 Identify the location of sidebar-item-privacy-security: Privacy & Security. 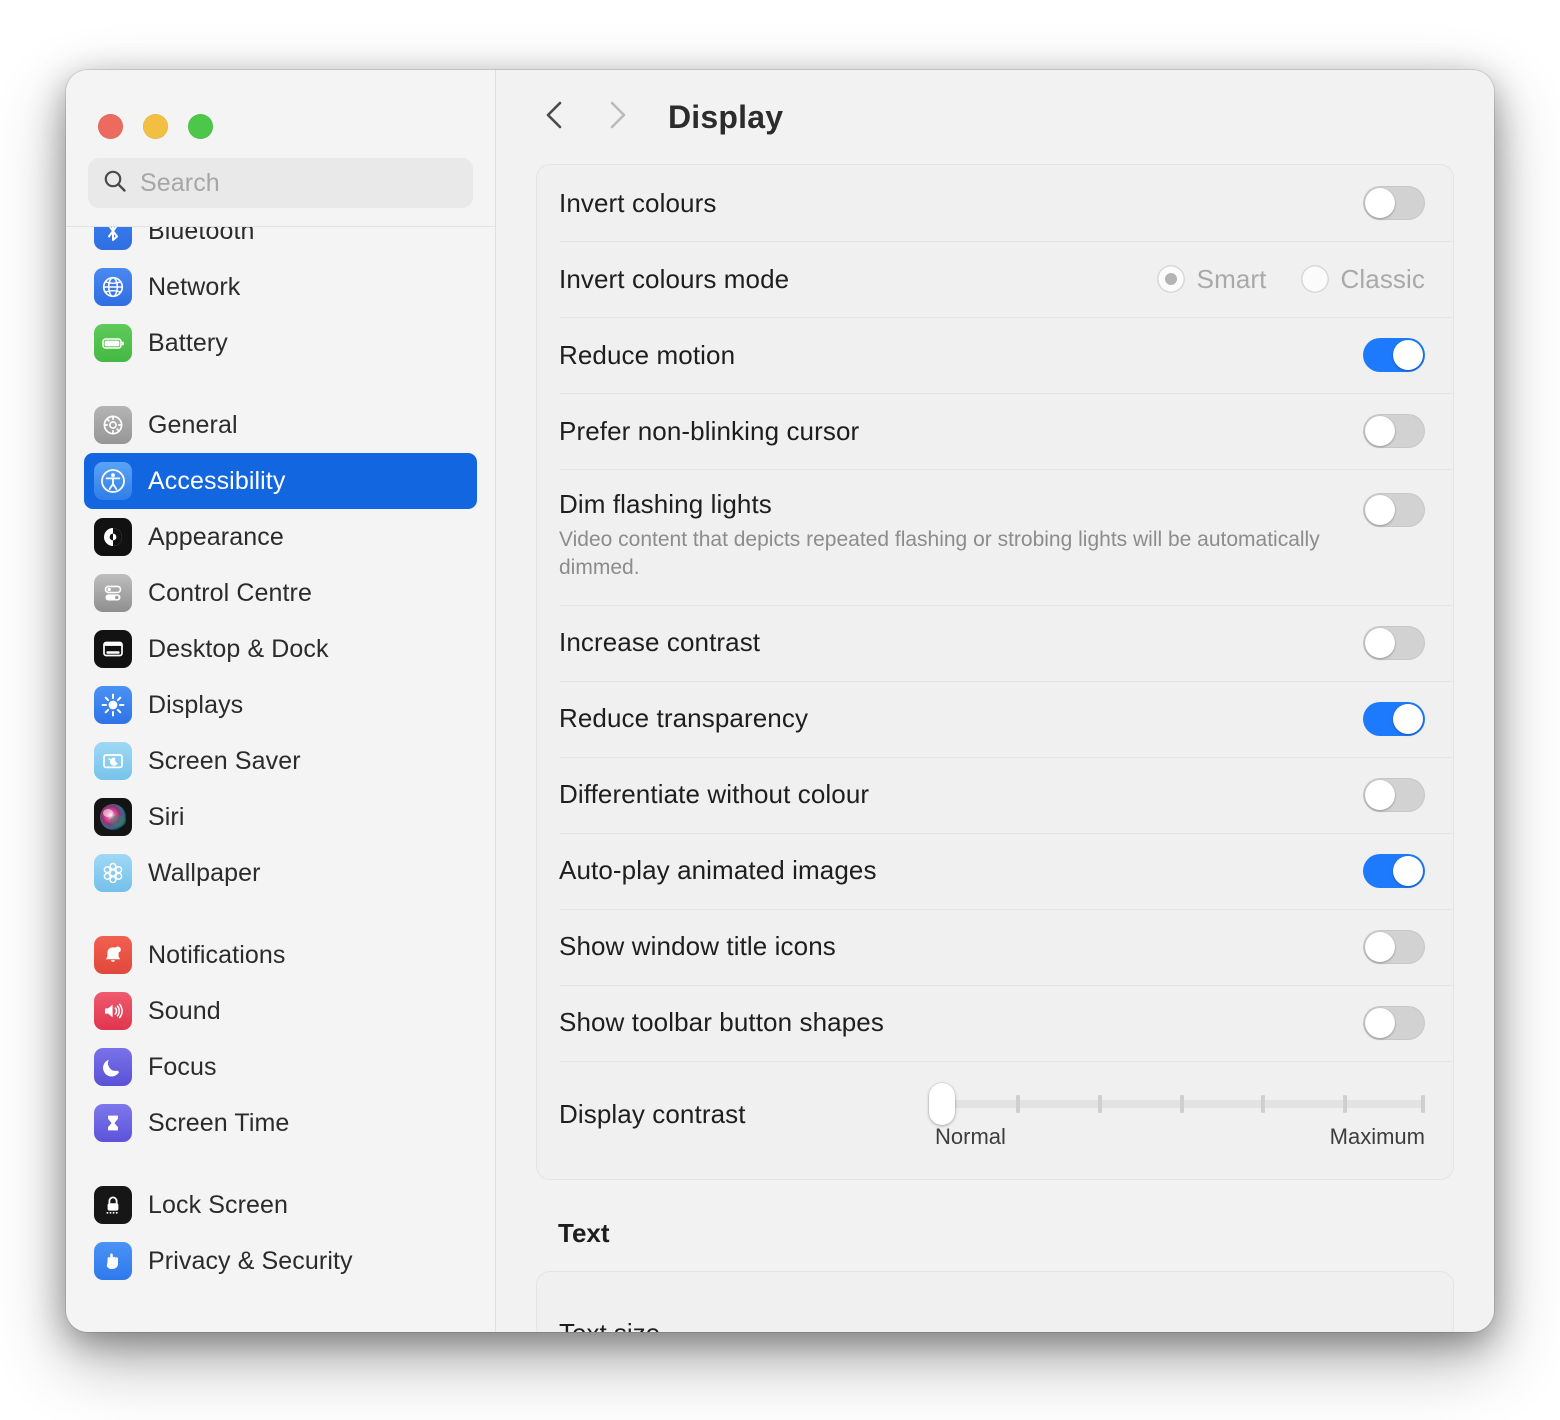
(280, 1261).